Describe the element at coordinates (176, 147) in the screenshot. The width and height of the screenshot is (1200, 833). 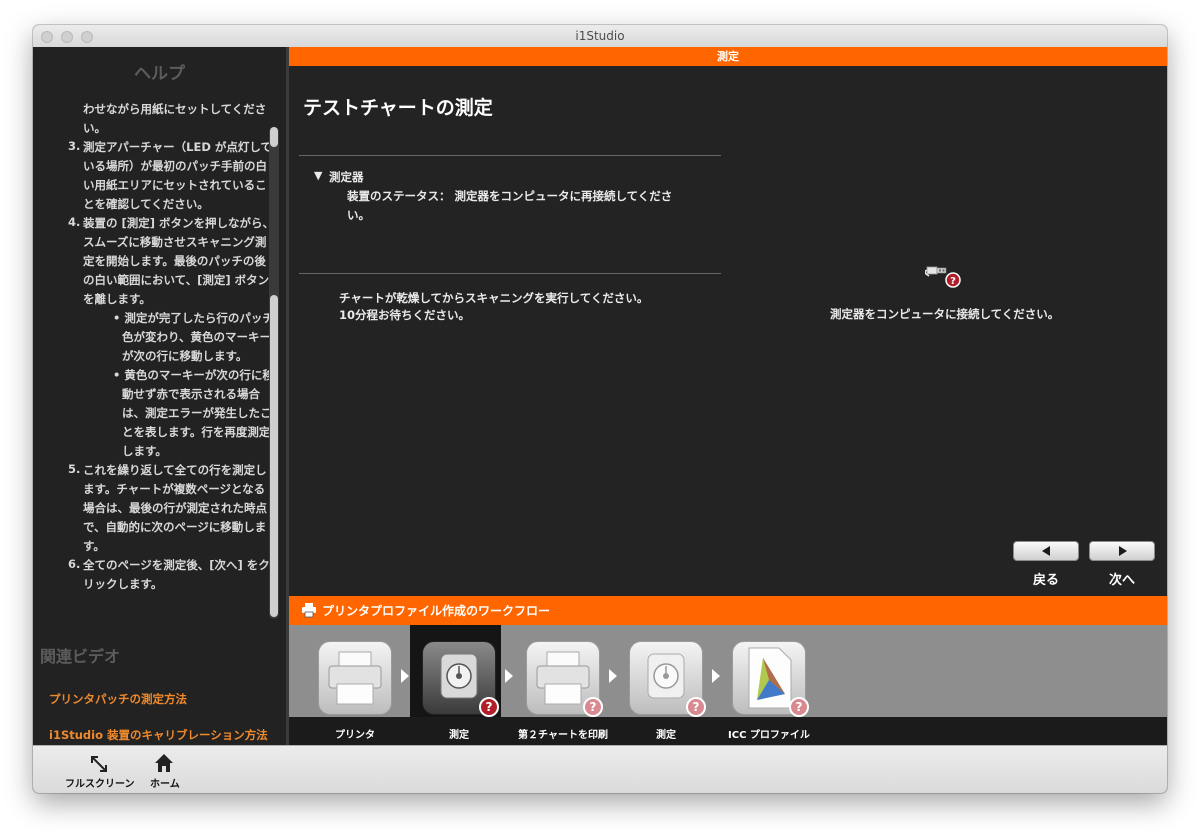
I see `help-line: 測定アパーチャー（LED が点灯して` at that location.